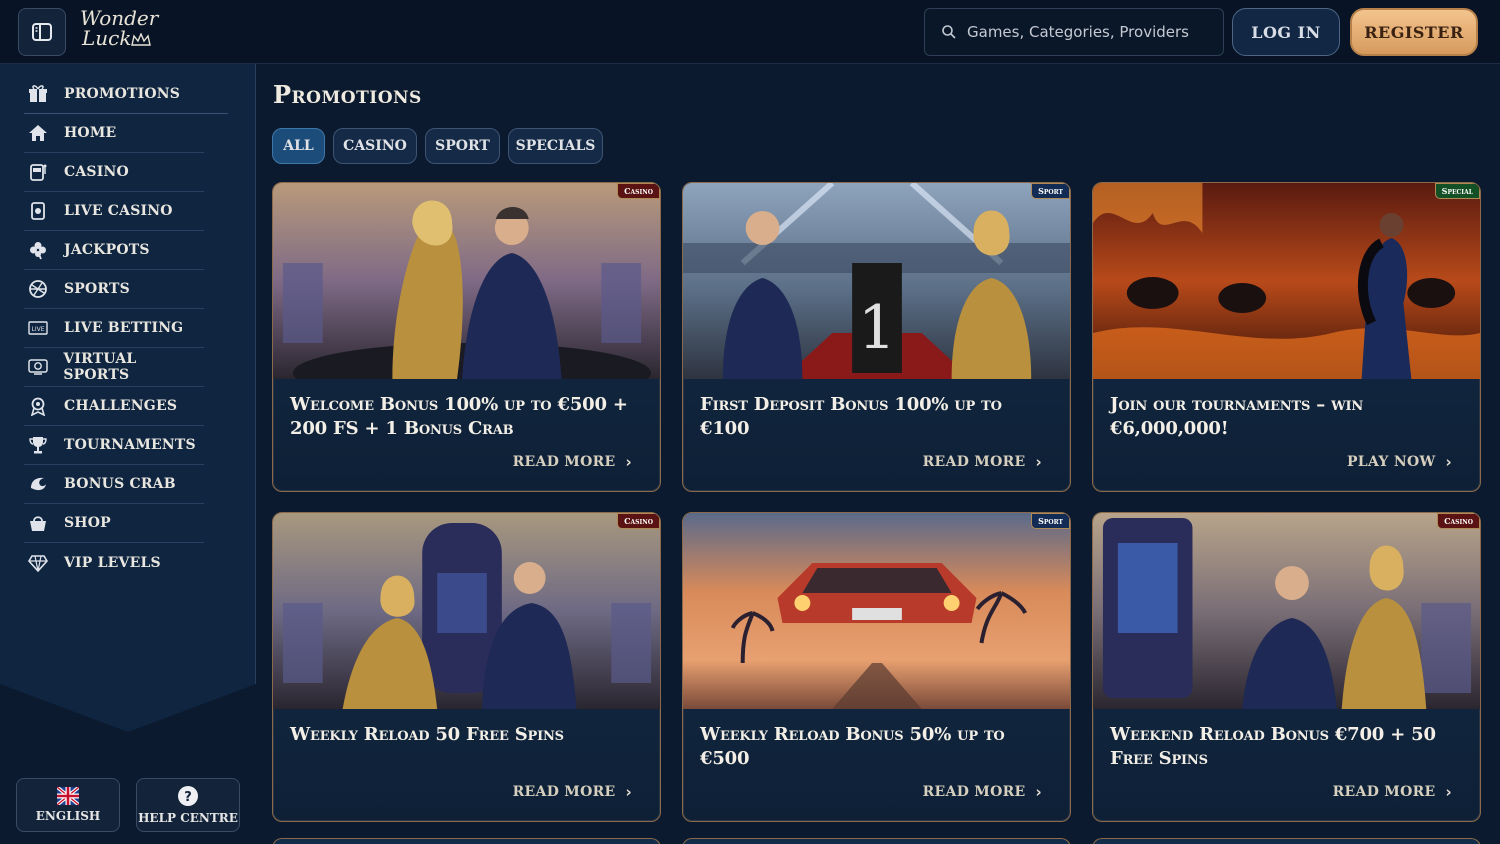  I want to click on category-badge: Special, so click(1457, 191).